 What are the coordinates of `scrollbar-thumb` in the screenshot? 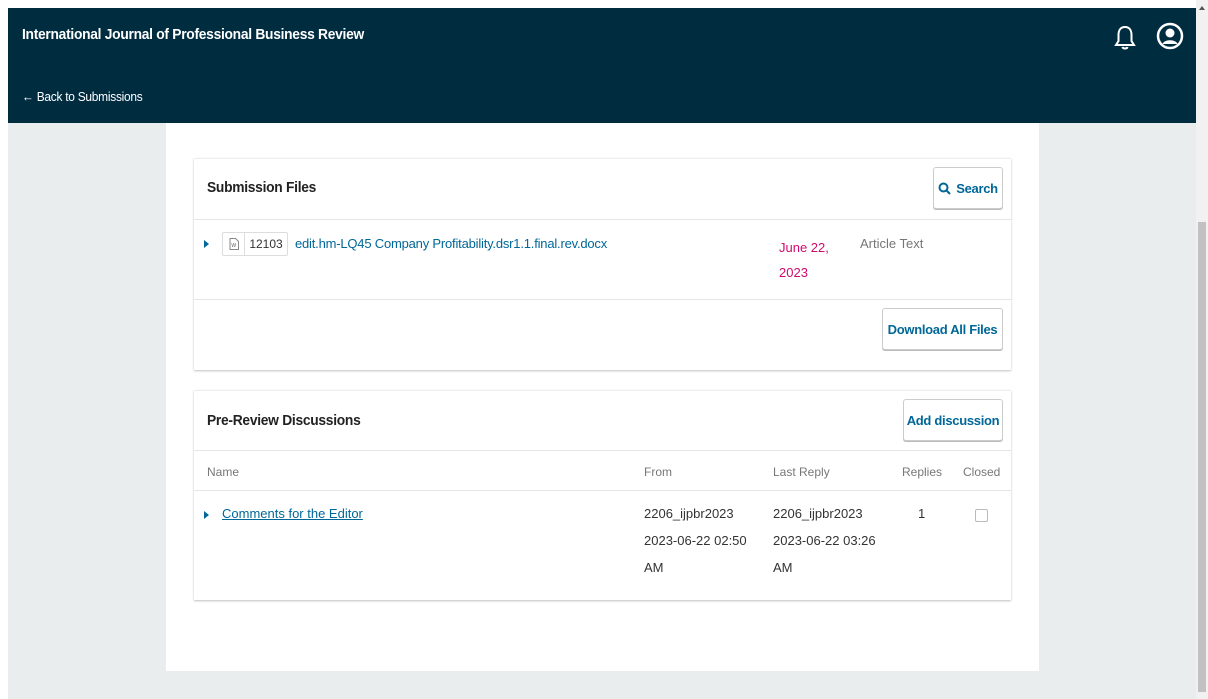 It's located at (1202, 457).